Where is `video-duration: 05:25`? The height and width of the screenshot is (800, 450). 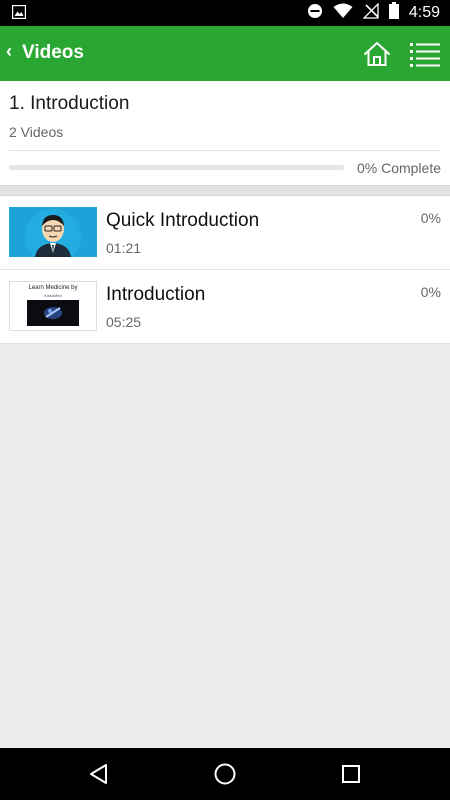
video-duration: 05:25 is located at coordinates (124, 322).